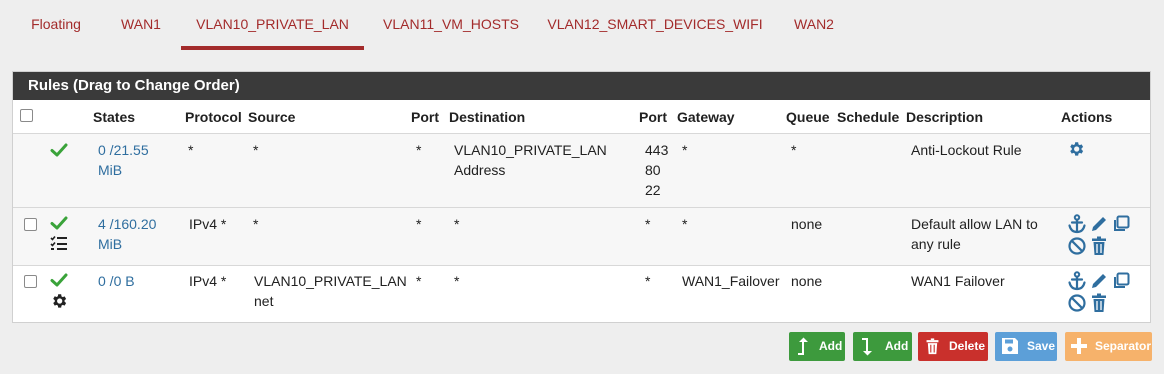  What do you see at coordinates (653, 190) in the screenshot?
I see `dest-port-value: 22` at bounding box center [653, 190].